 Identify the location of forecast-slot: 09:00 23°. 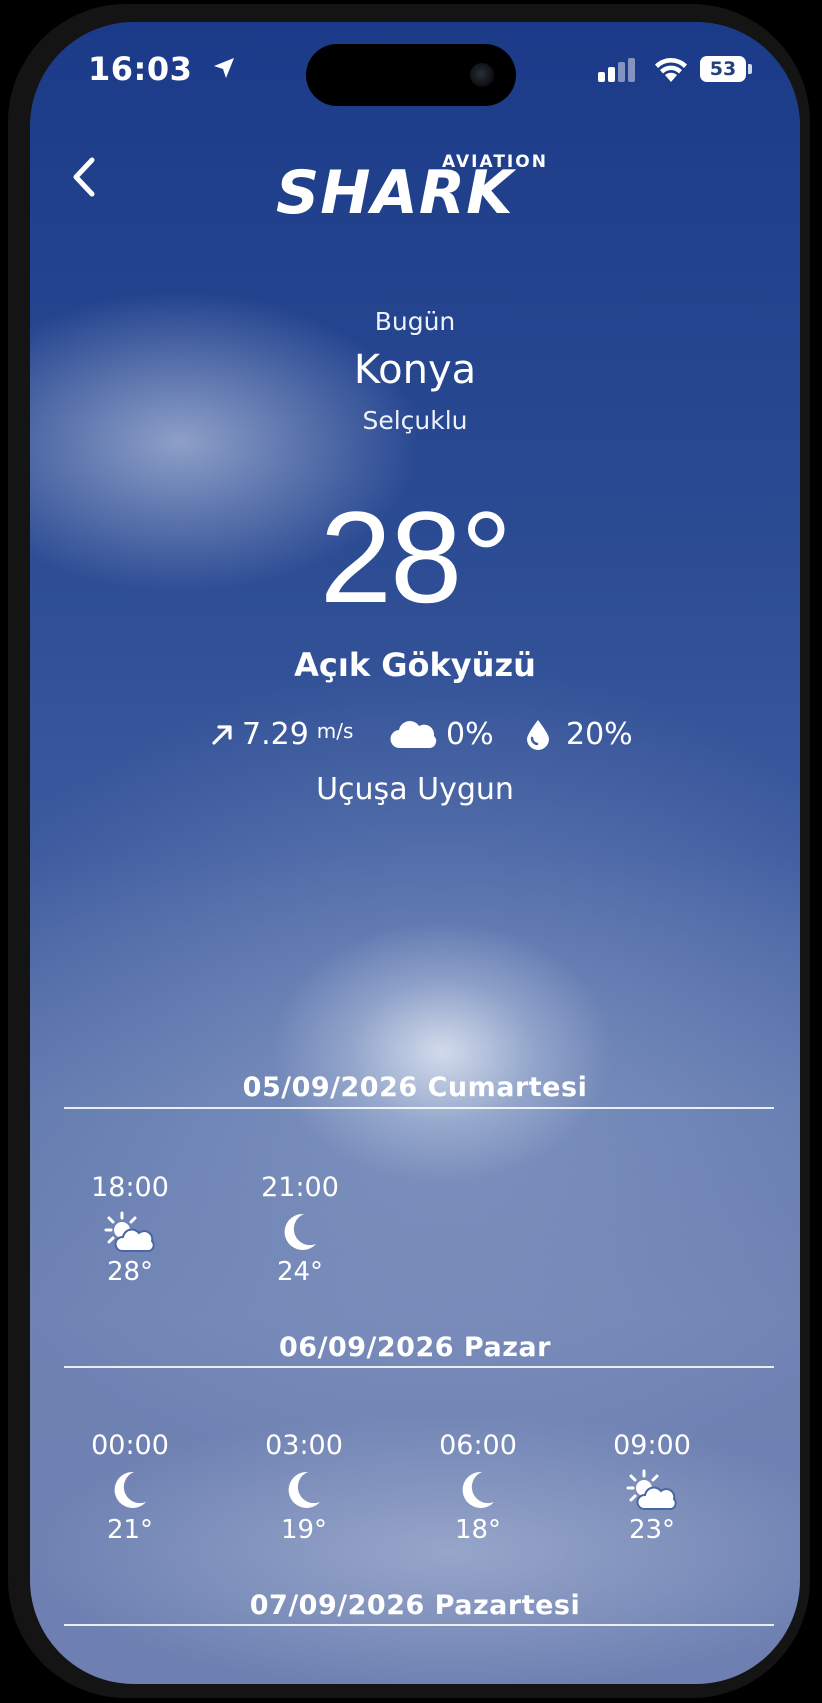
(652, 1487).